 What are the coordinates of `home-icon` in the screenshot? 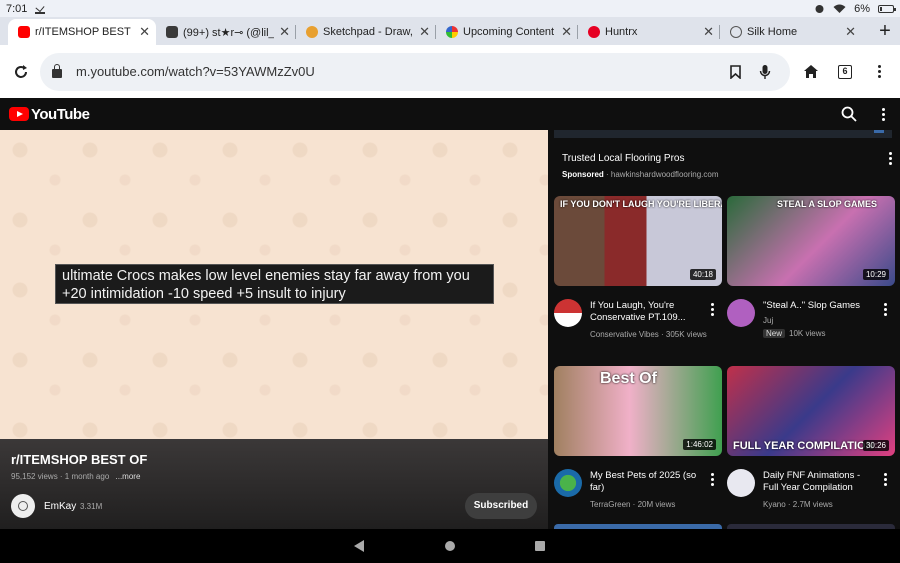 It's located at (811, 71).